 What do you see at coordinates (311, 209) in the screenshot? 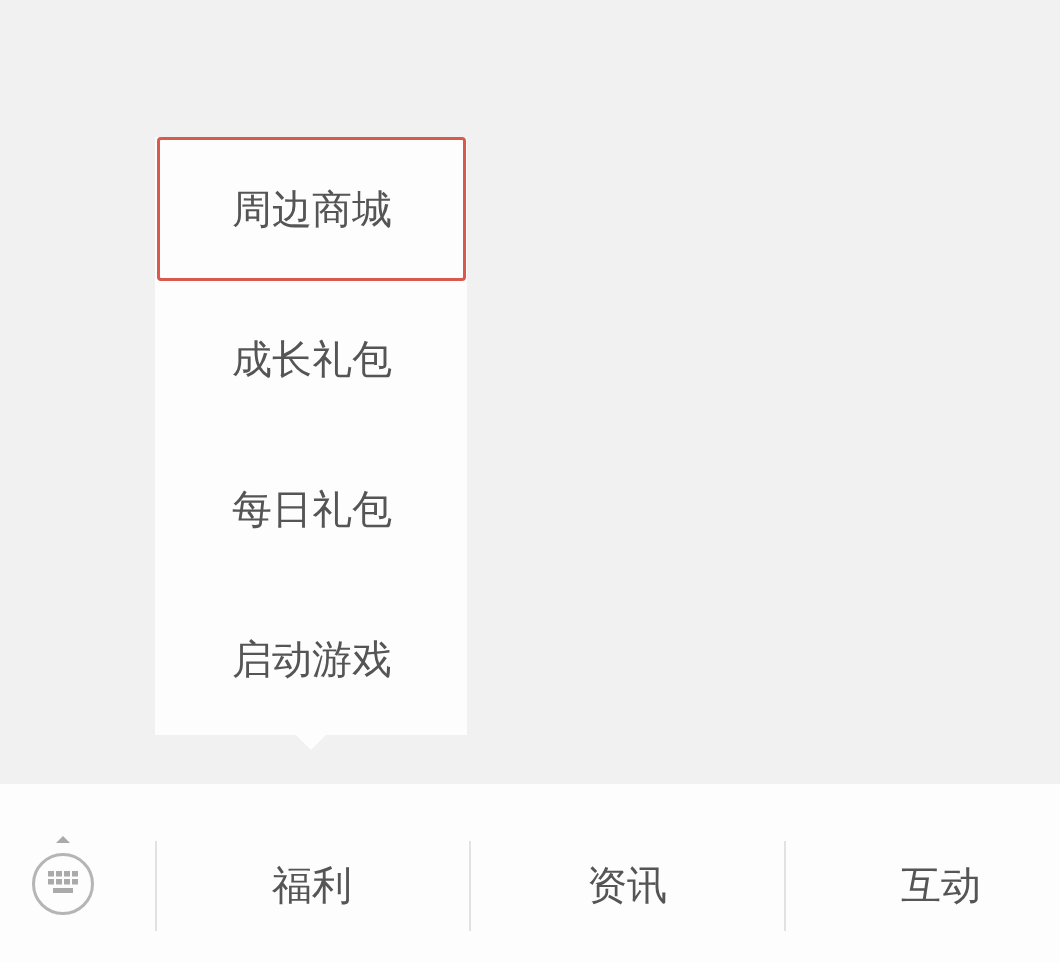
I see `menu-item: 周边商城` at bounding box center [311, 209].